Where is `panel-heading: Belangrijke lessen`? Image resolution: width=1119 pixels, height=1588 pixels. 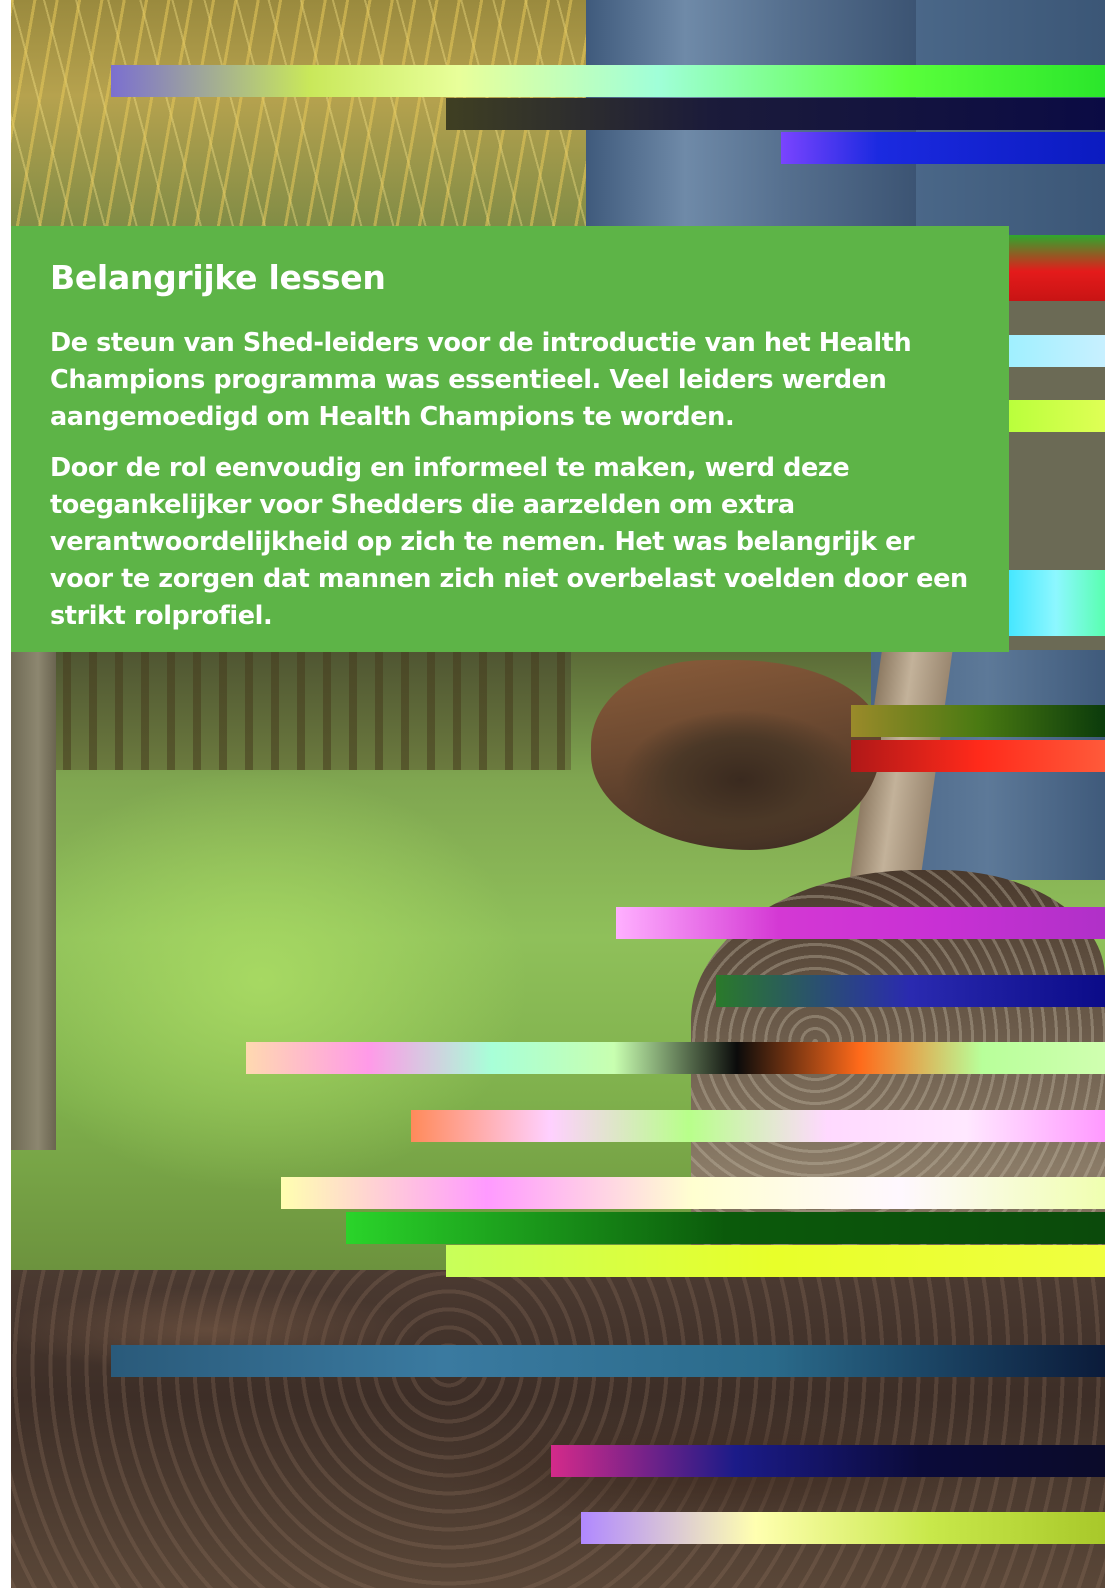
panel-heading: Belangrijke lessen is located at coordinates (218, 277).